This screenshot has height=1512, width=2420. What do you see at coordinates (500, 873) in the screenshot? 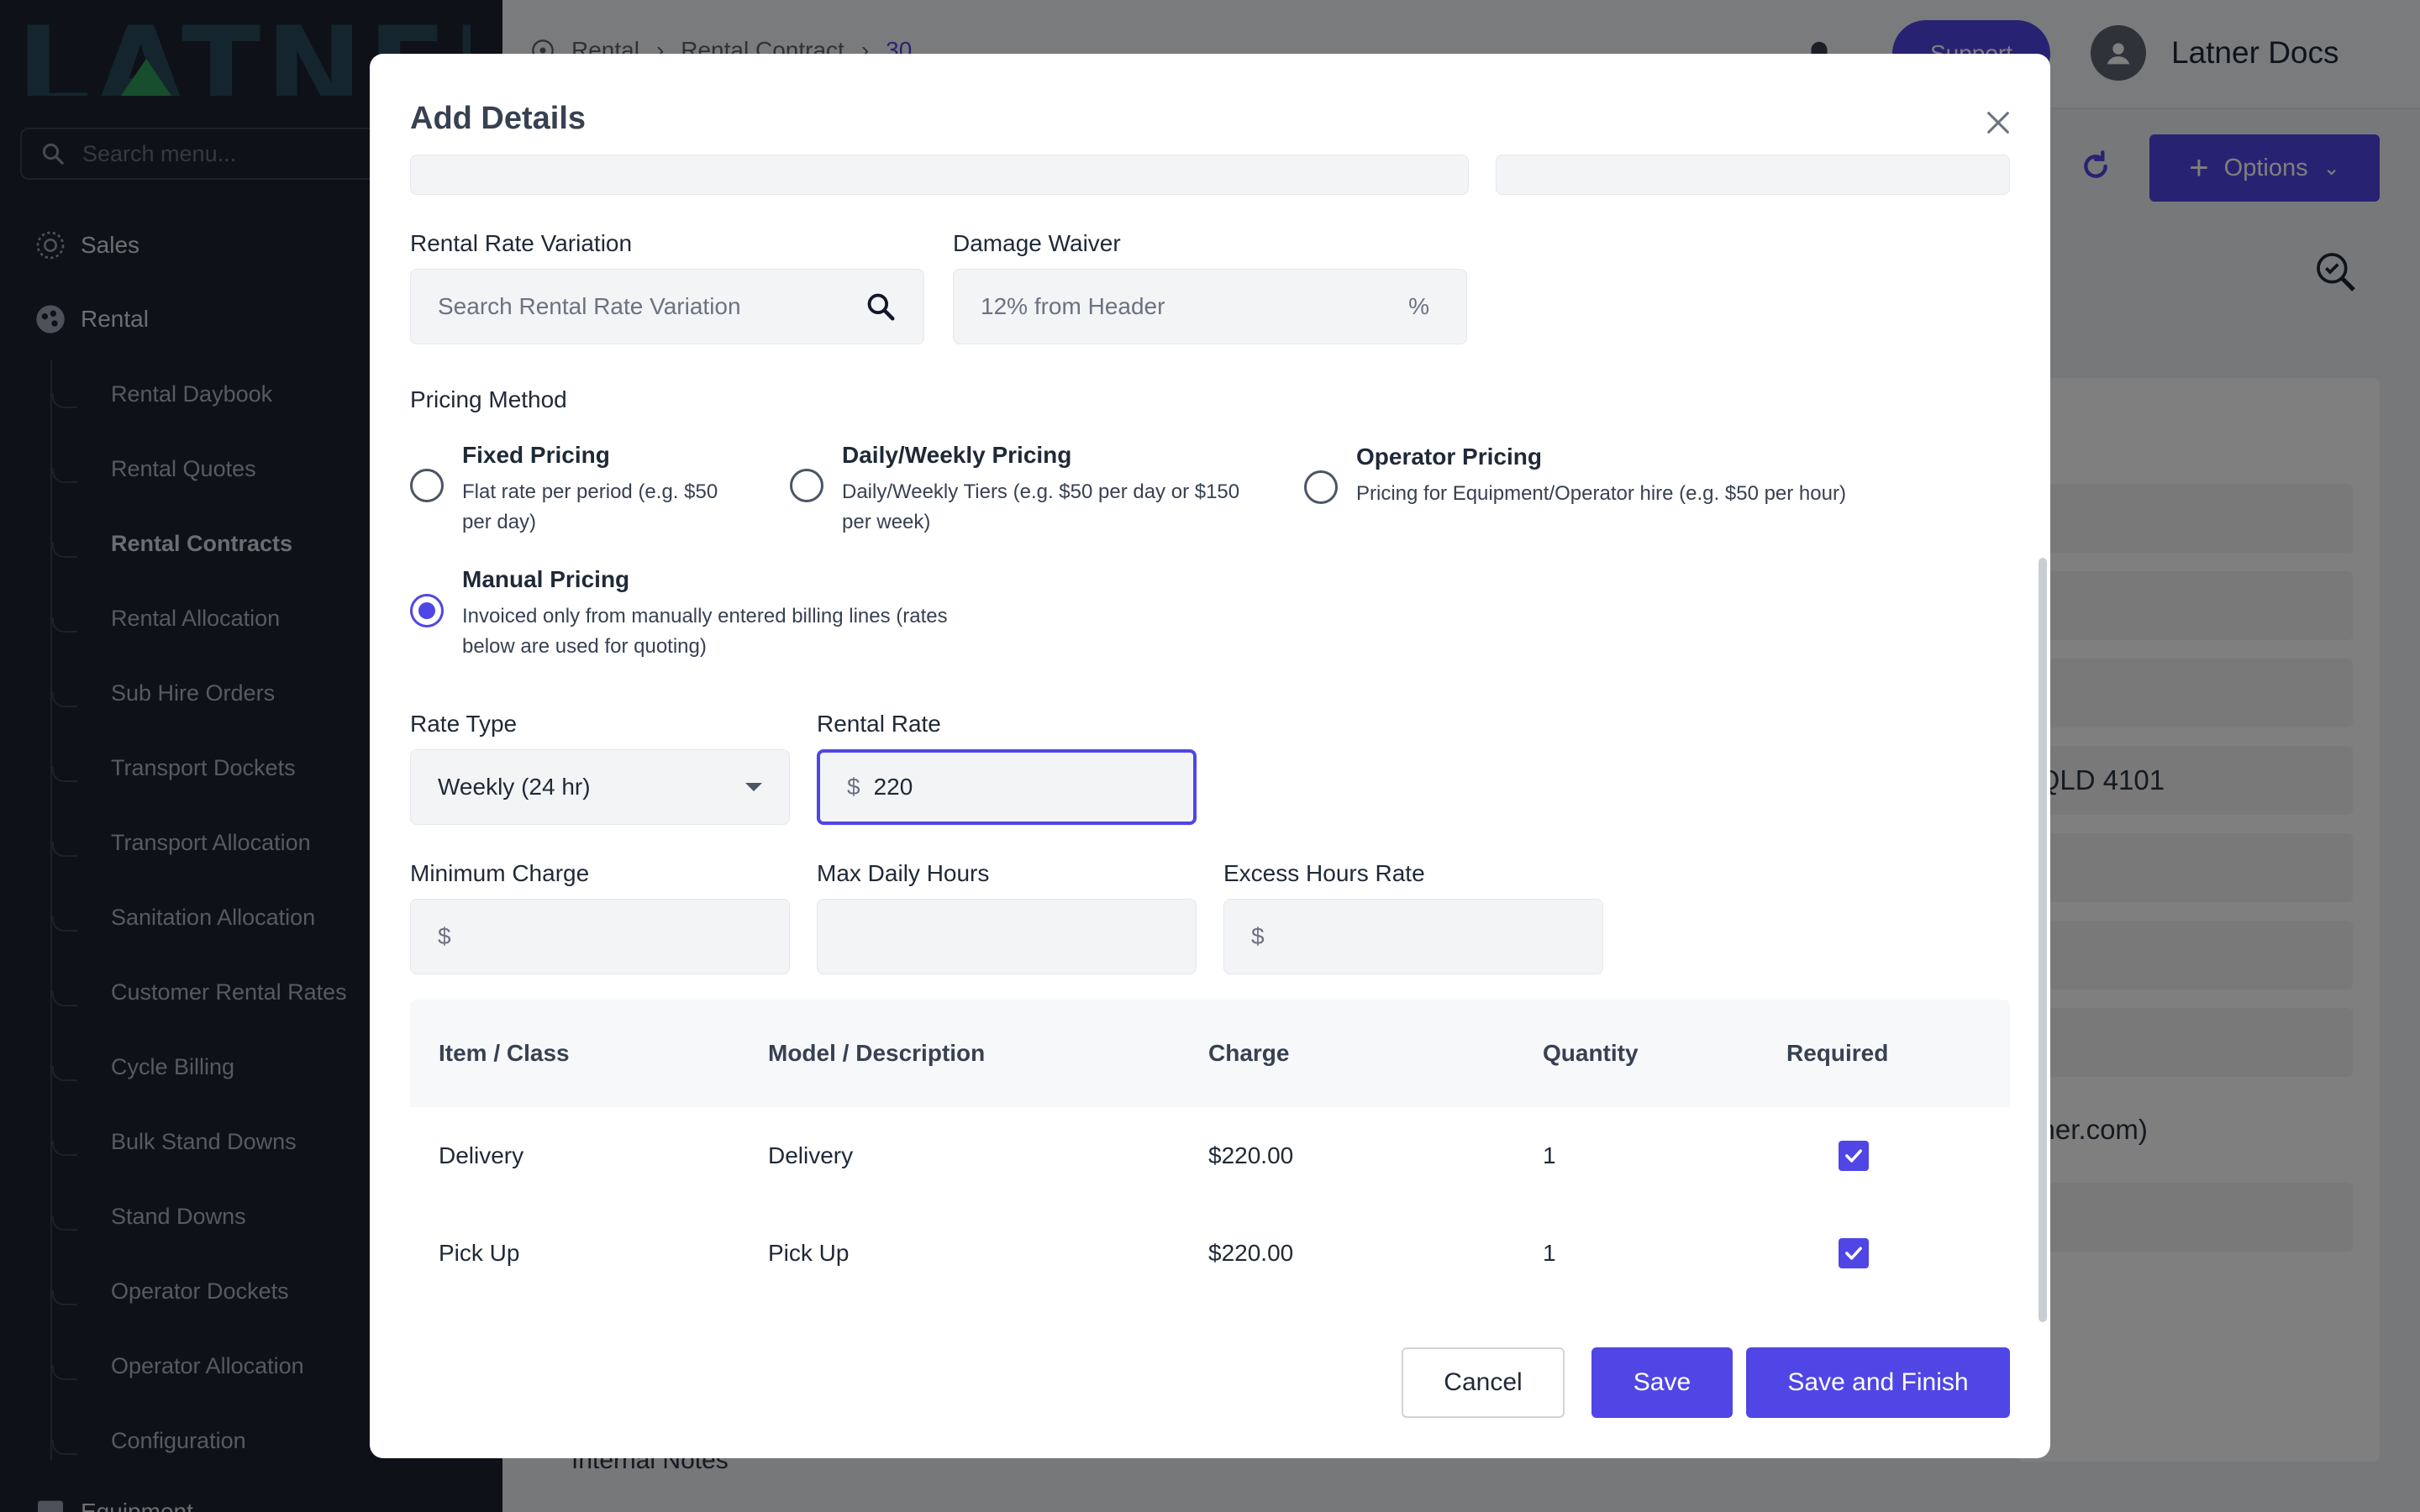
I see `minimum-charge-label: Minimum Charge` at bounding box center [500, 873].